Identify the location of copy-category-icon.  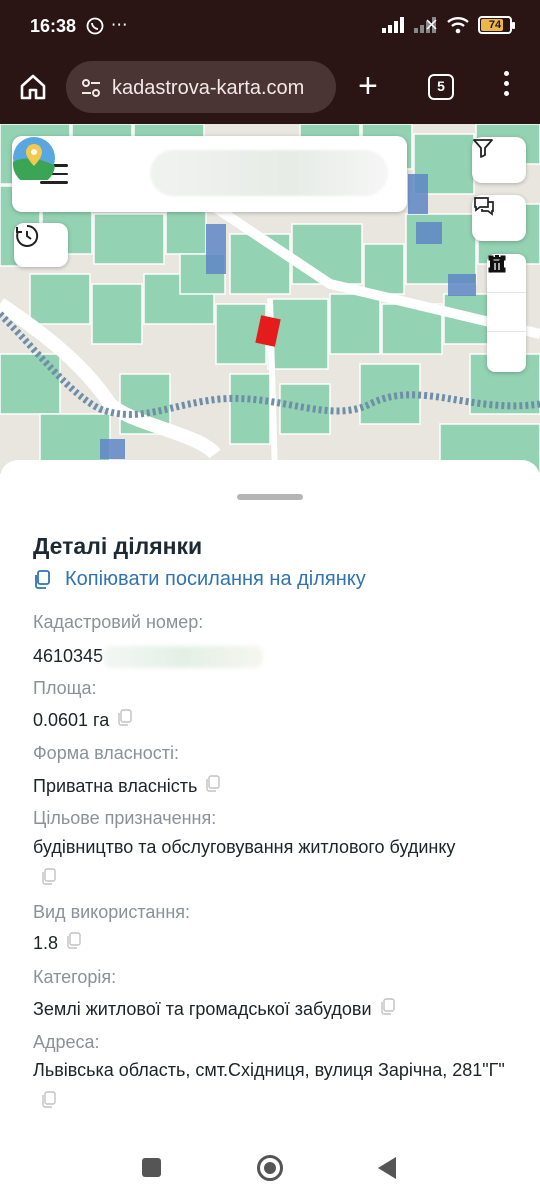
(388, 1010).